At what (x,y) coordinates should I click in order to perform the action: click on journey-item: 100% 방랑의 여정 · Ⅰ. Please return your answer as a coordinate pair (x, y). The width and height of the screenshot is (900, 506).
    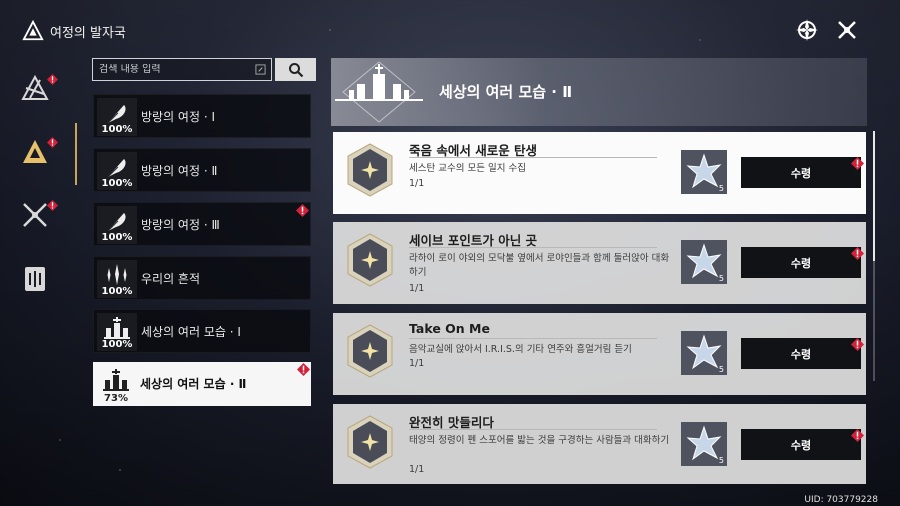
    Looking at the image, I should click on (202, 116).